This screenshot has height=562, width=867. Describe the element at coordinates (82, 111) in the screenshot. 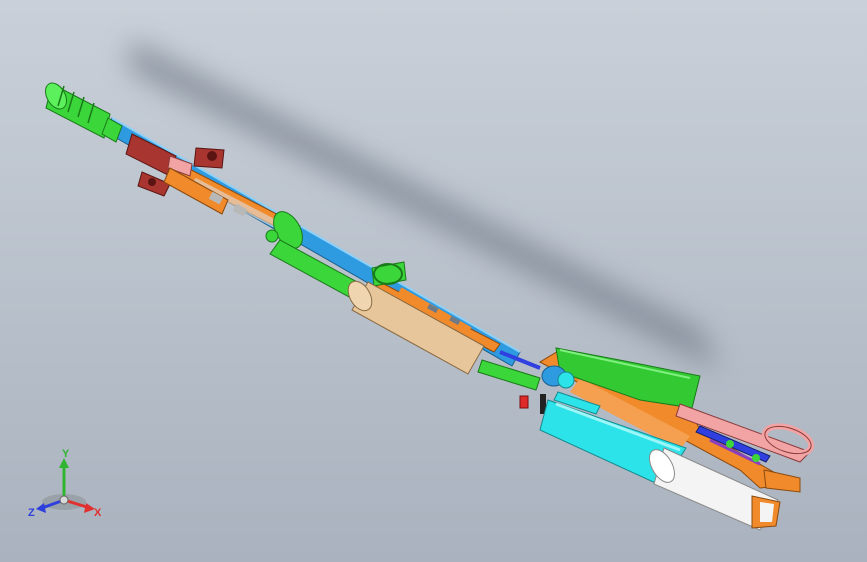

I see `muzzle-brake` at that location.